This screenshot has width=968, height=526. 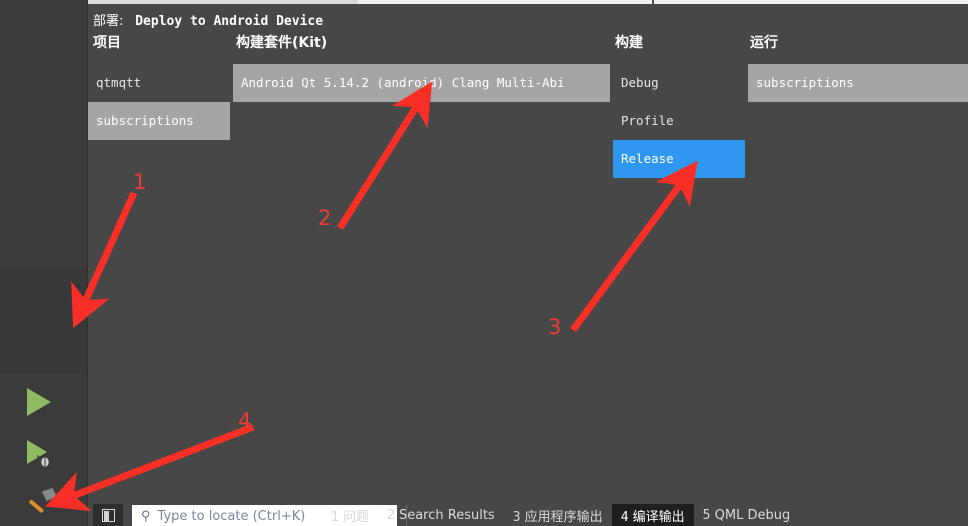 What do you see at coordinates (231, 516) in the screenshot?
I see `search-placeholder: Type to locate (Ctrl+K)` at bounding box center [231, 516].